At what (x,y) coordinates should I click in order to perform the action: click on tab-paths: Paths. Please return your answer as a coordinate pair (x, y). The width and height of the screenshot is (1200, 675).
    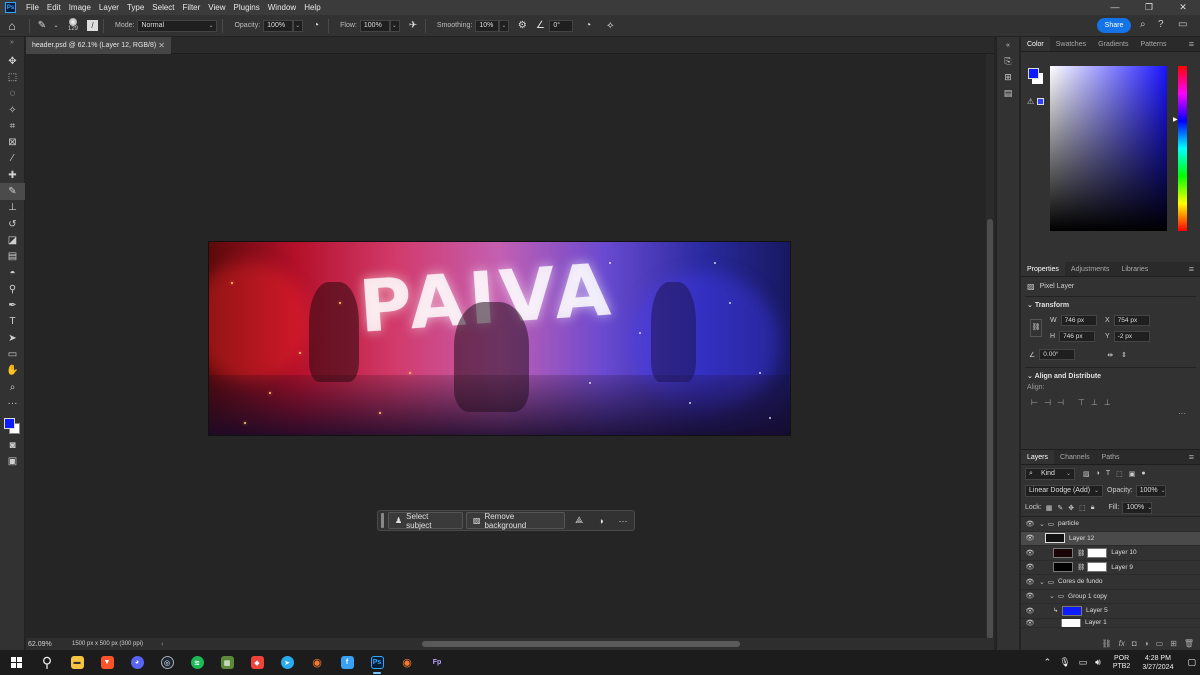
    Looking at the image, I should click on (1111, 457).